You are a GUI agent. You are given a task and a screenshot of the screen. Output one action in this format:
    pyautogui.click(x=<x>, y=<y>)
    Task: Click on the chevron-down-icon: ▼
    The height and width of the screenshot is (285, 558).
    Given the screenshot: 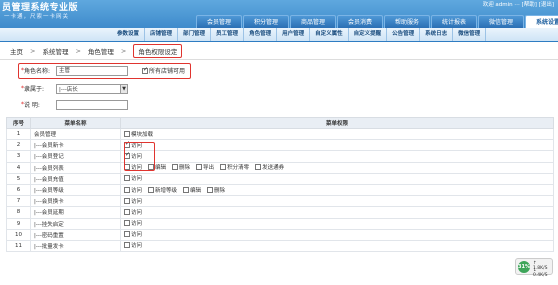 What is the action you would take?
    pyautogui.click(x=123, y=88)
    